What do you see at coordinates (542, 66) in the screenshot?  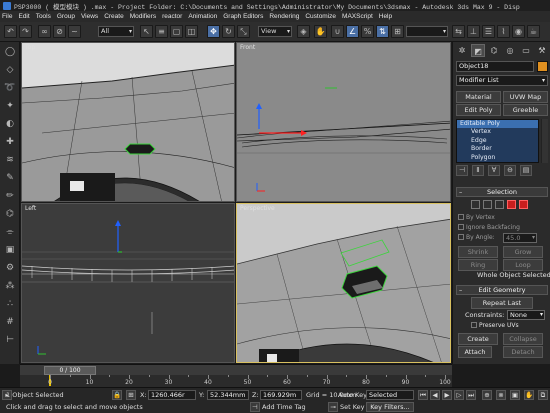 I see `object-color-swatch` at bounding box center [542, 66].